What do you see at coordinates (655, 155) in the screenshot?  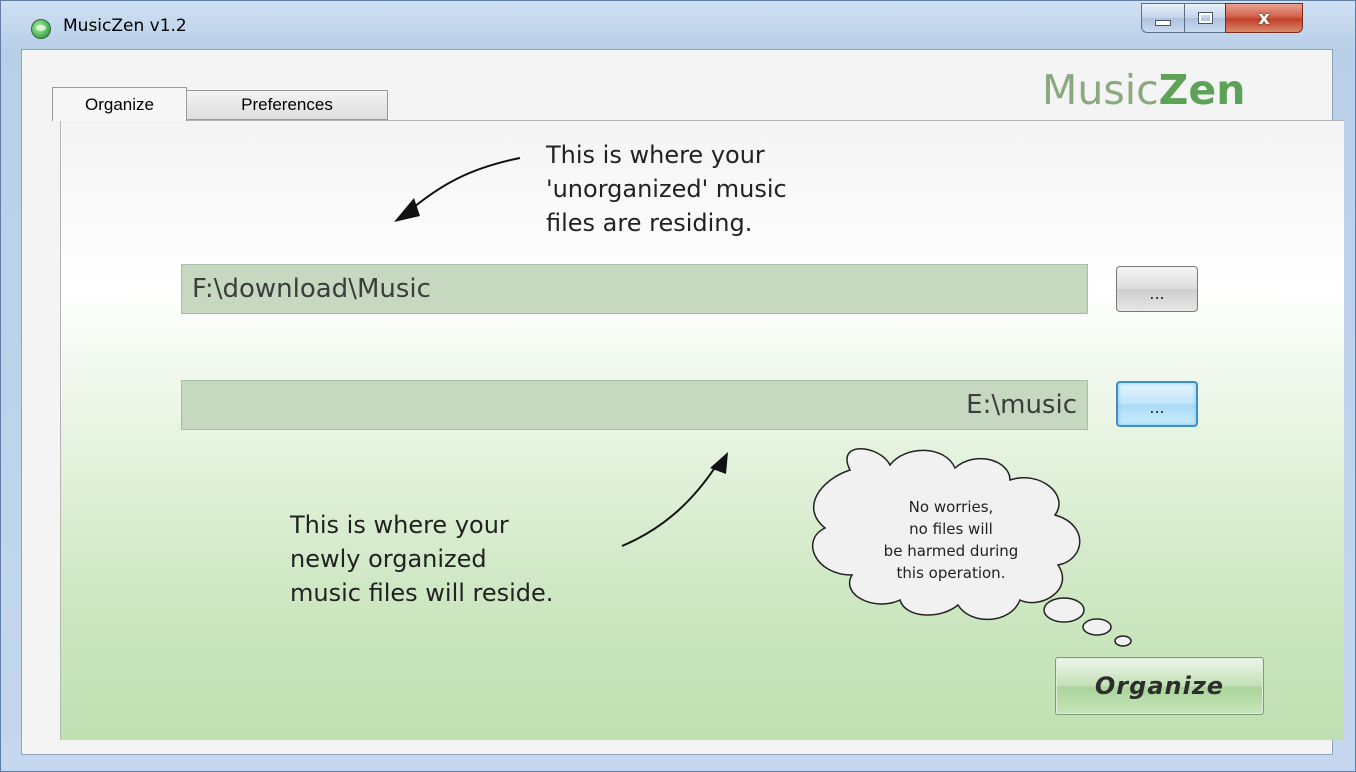 I see `source-hint-line: This is where your` at bounding box center [655, 155].